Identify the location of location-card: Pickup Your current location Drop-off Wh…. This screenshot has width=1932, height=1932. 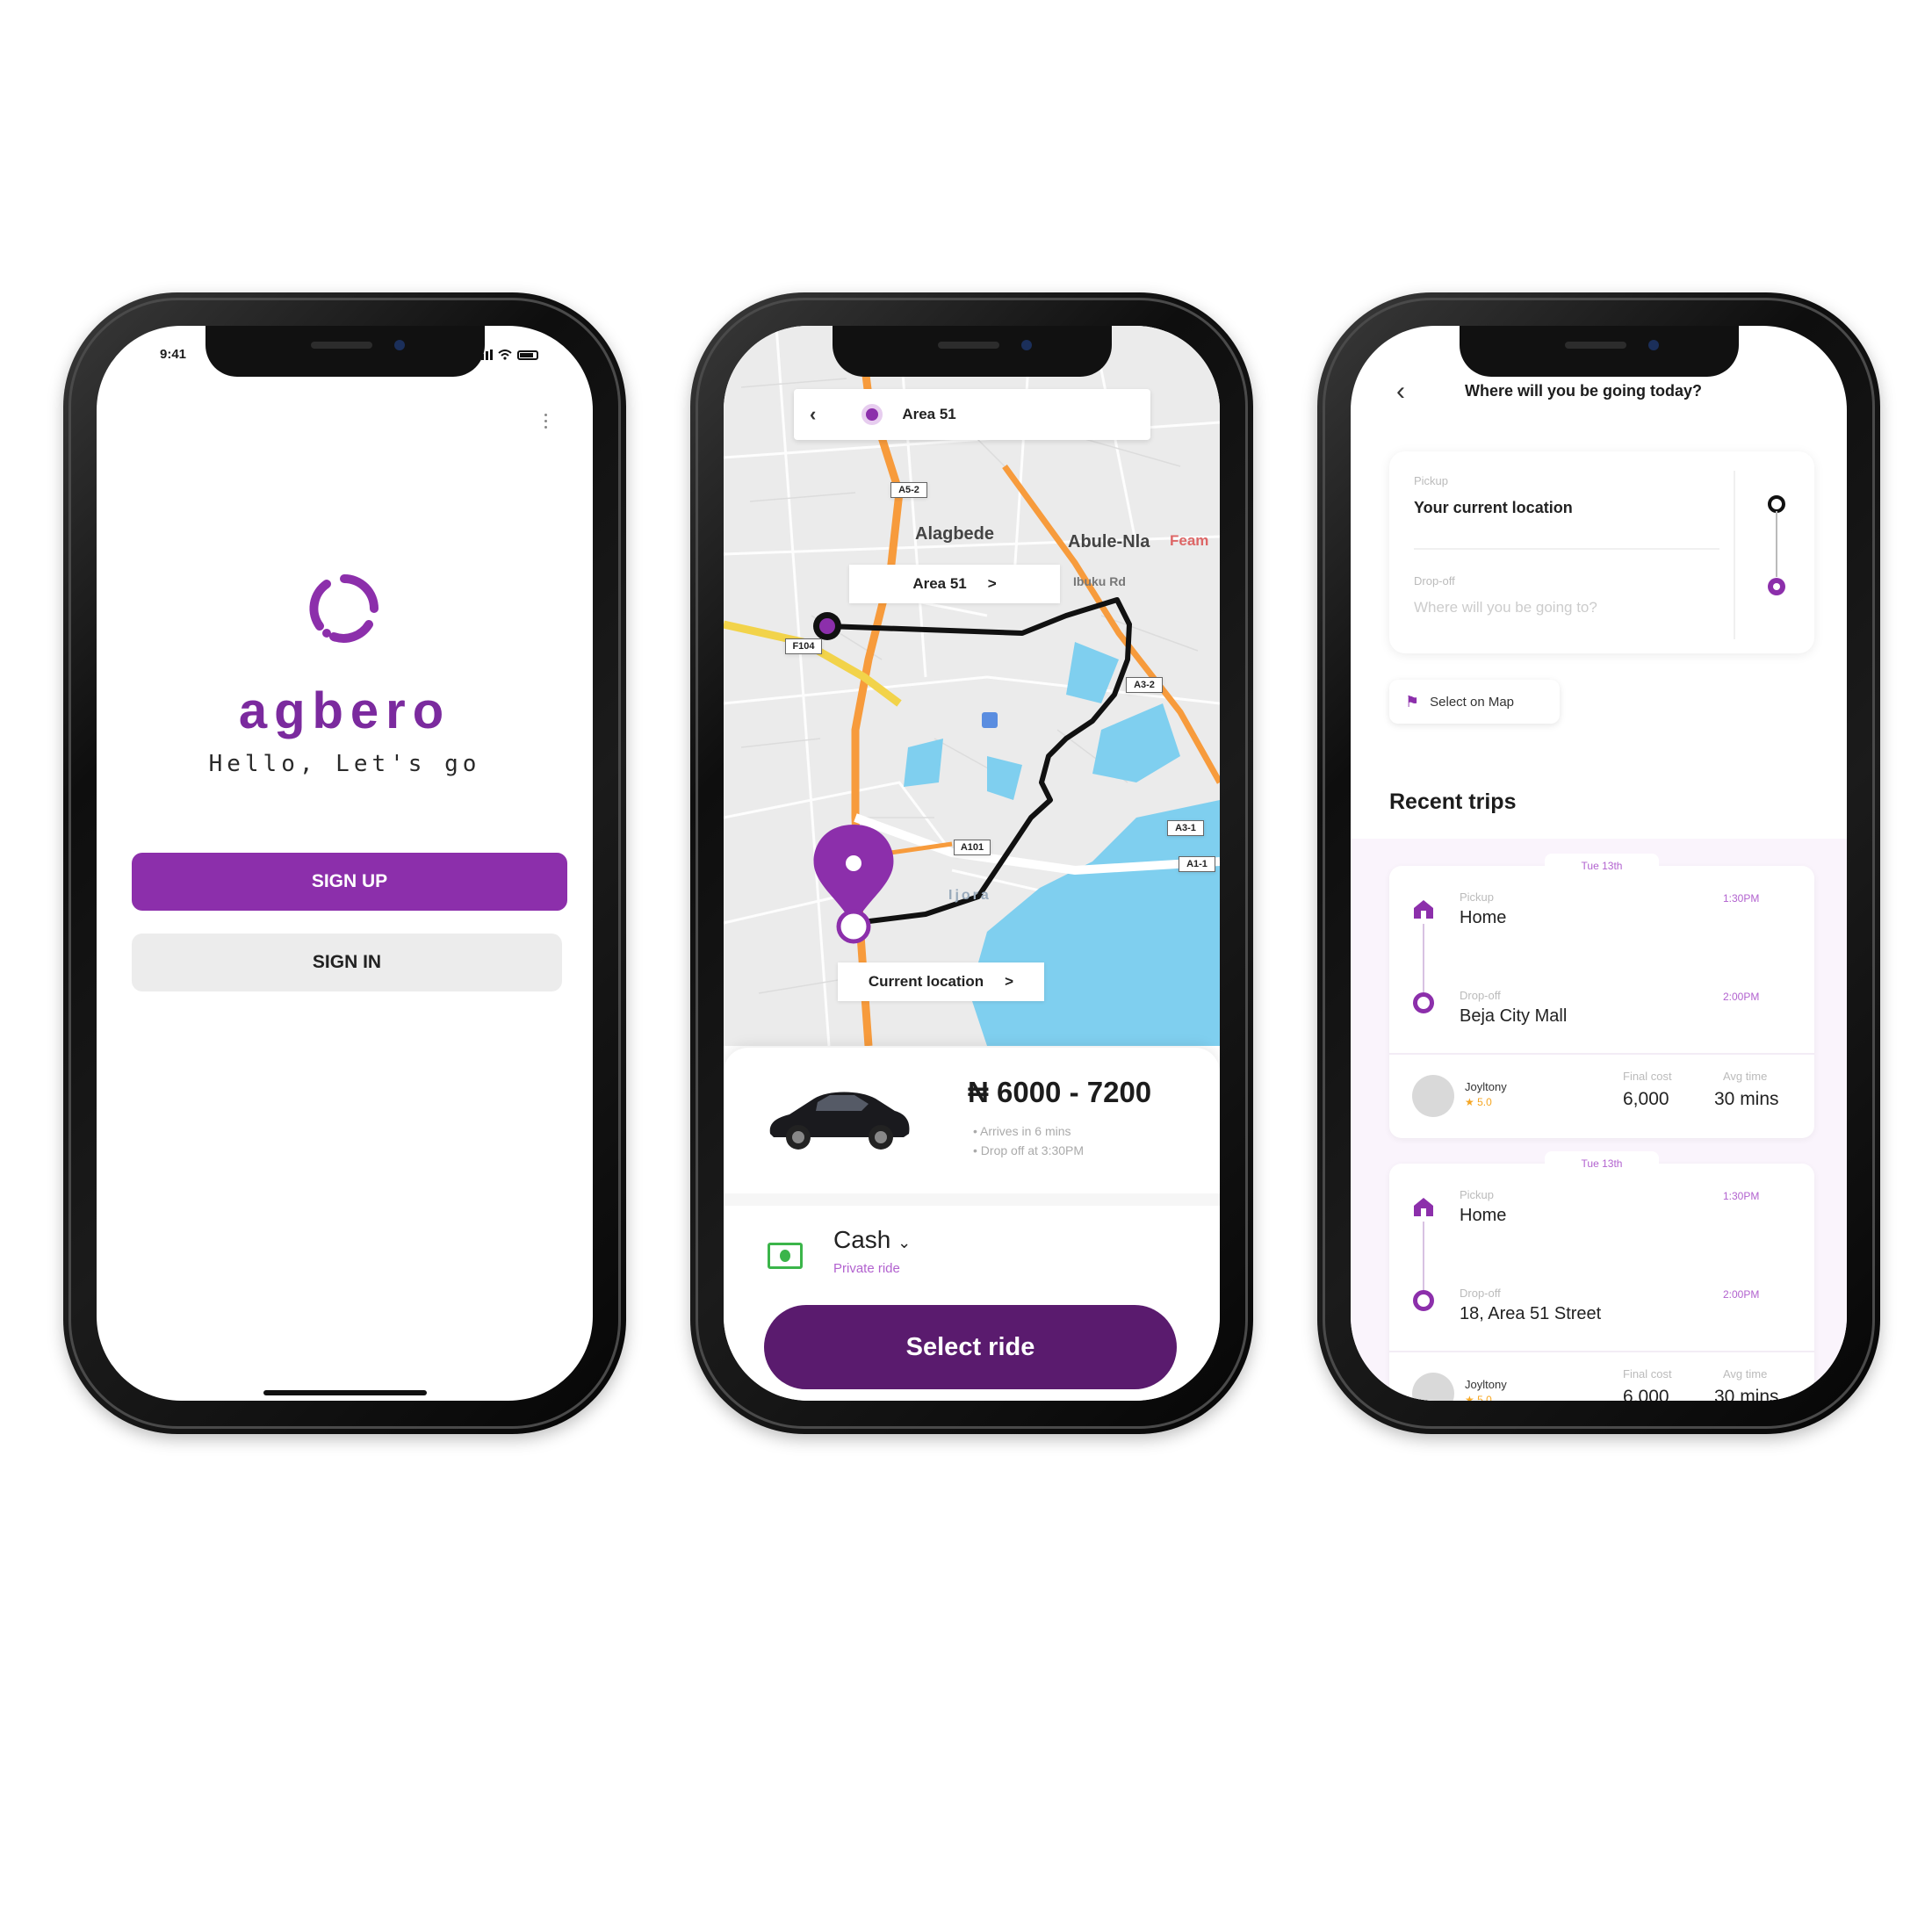
(1602, 552).